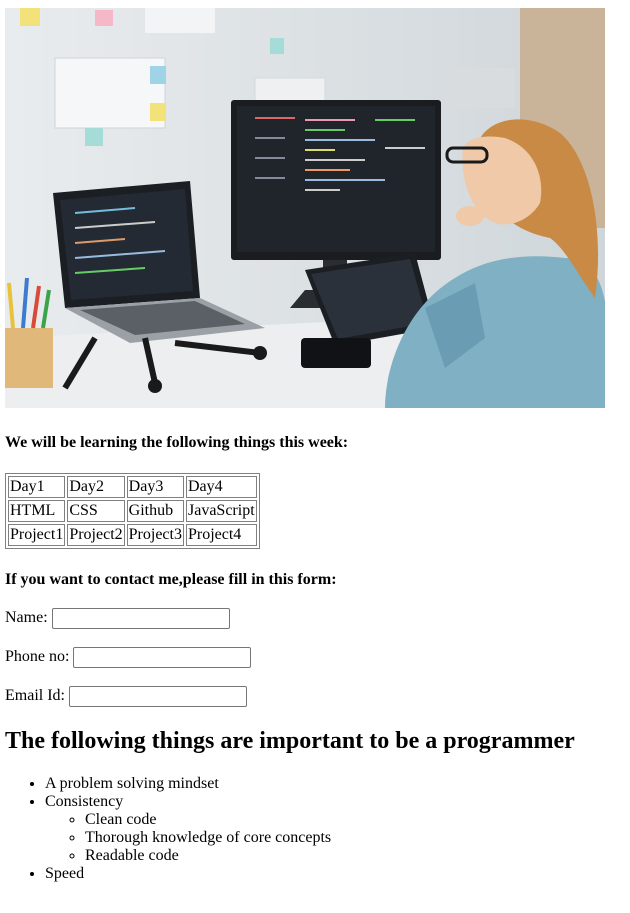 This screenshot has width=630, height=913. I want to click on table-cell: Github, so click(155, 511).